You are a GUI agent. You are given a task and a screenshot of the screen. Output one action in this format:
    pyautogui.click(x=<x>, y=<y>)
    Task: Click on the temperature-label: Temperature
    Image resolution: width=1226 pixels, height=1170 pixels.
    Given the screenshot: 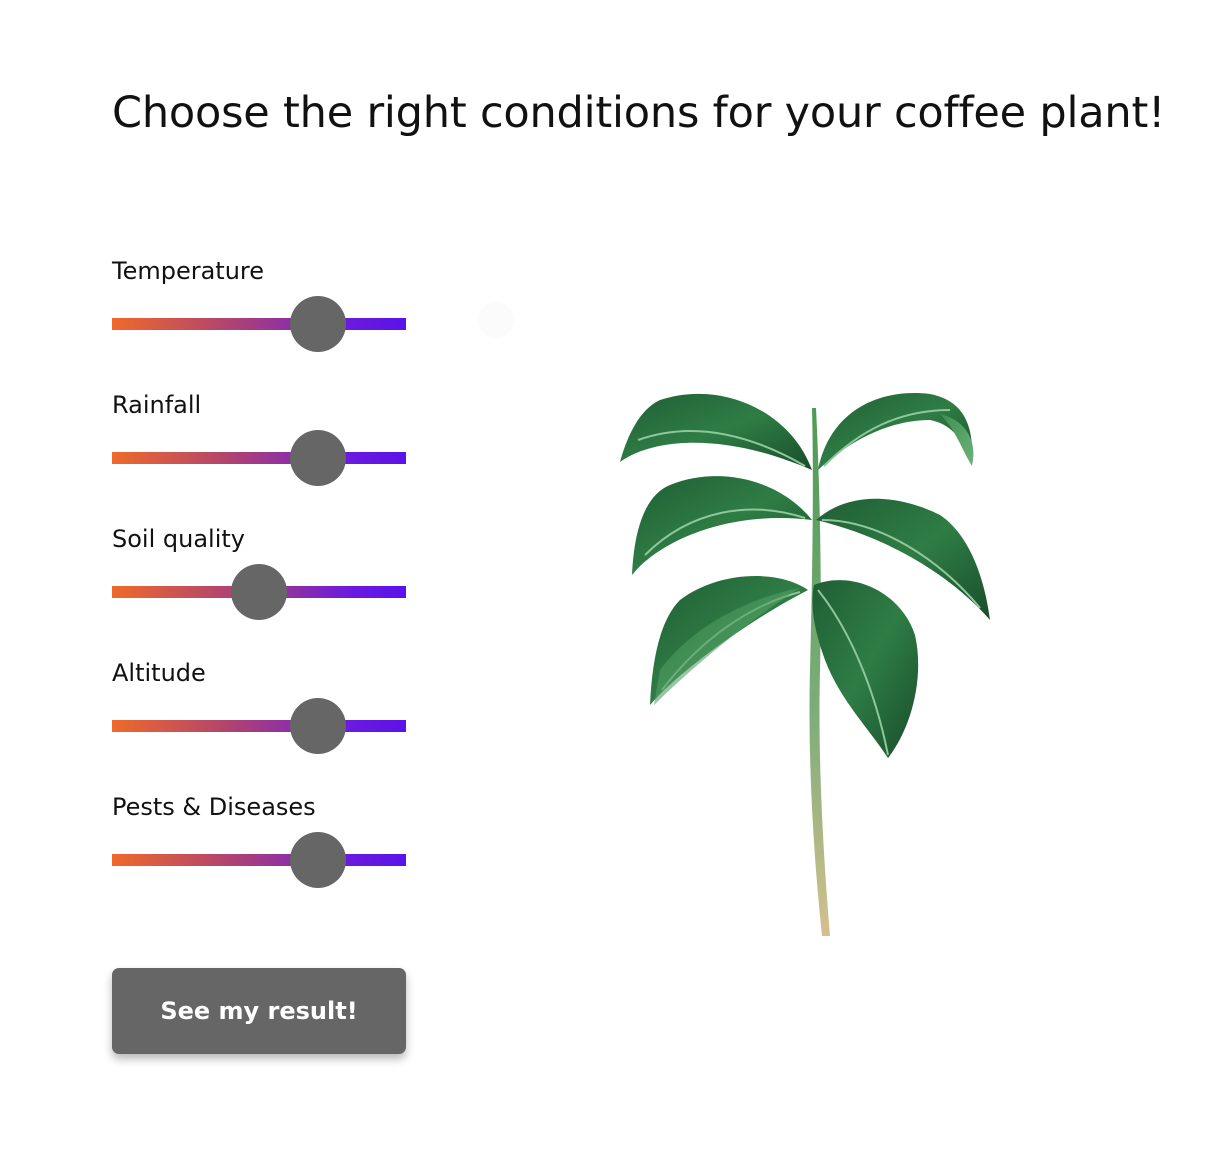 What is the action you would take?
    pyautogui.click(x=188, y=271)
    